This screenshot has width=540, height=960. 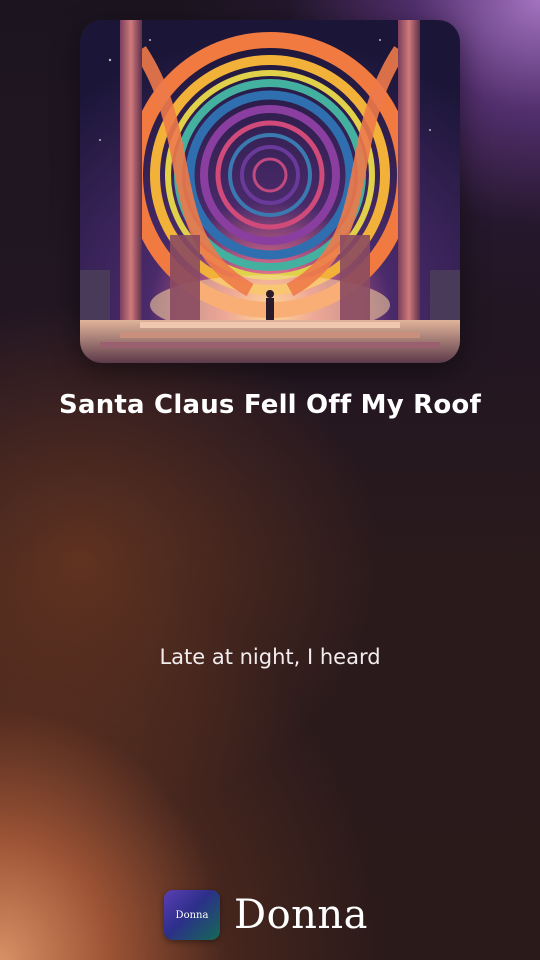 I want to click on brand-footer: Donna Donna, so click(x=266, y=915).